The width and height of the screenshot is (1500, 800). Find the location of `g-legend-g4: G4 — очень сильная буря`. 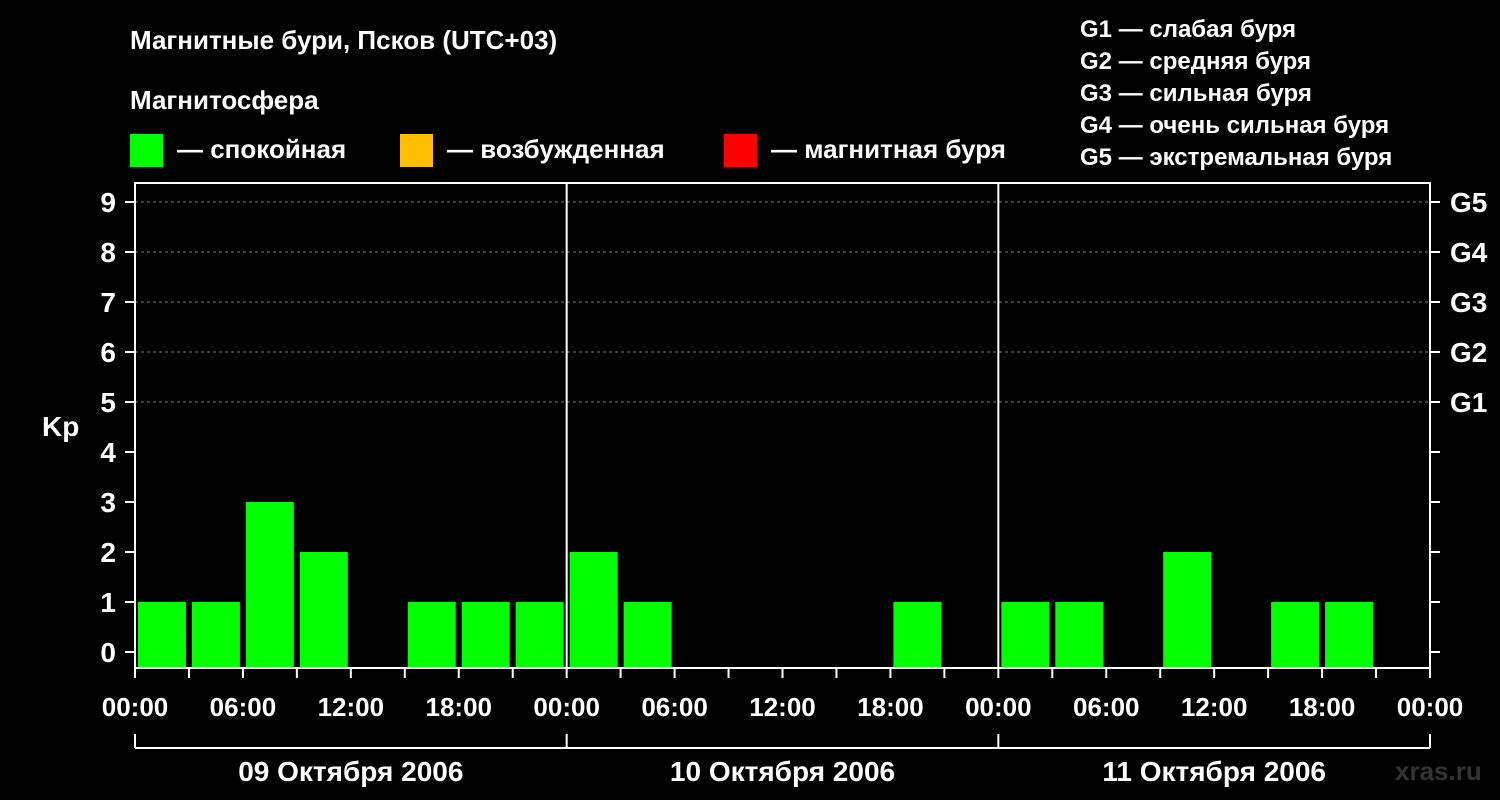

g-legend-g4: G4 — очень сильная буря is located at coordinates (1234, 125).